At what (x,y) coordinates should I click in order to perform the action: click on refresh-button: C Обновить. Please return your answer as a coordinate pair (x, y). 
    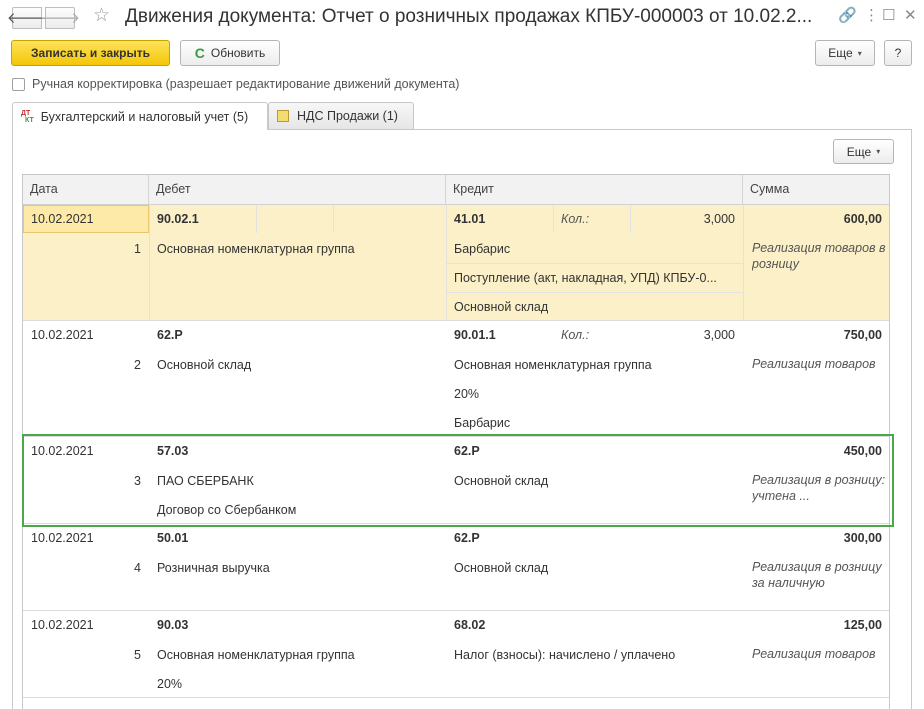
    Looking at the image, I should click on (230, 53).